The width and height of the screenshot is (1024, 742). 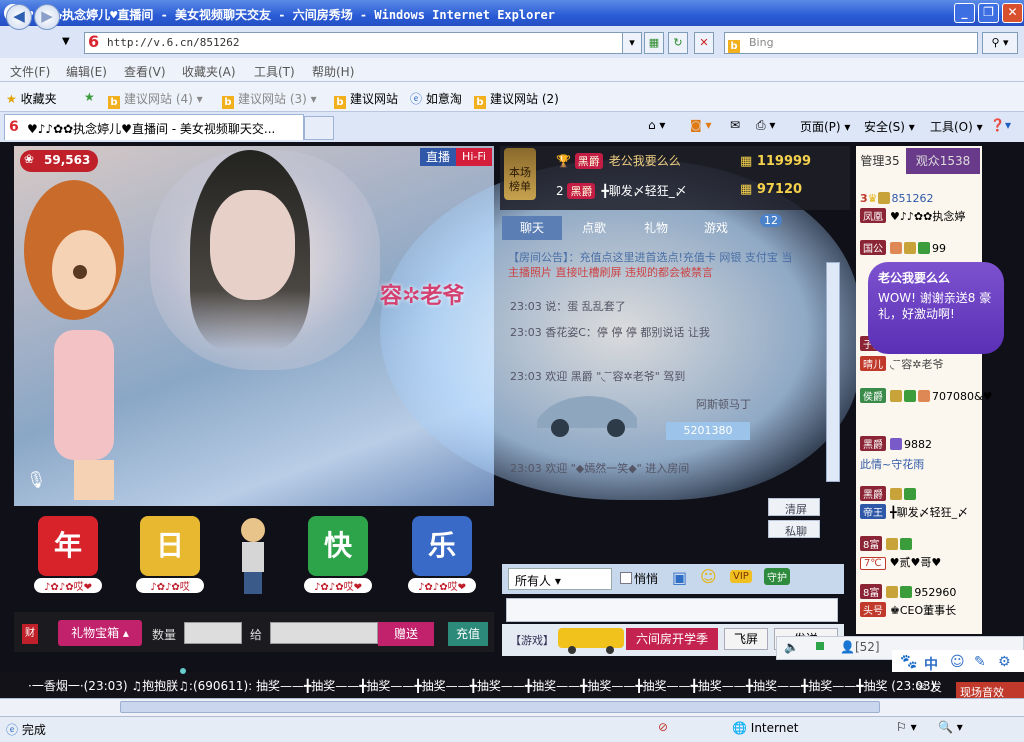 What do you see at coordinates (716, 228) in the screenshot?
I see `tab-game: 游戏` at bounding box center [716, 228].